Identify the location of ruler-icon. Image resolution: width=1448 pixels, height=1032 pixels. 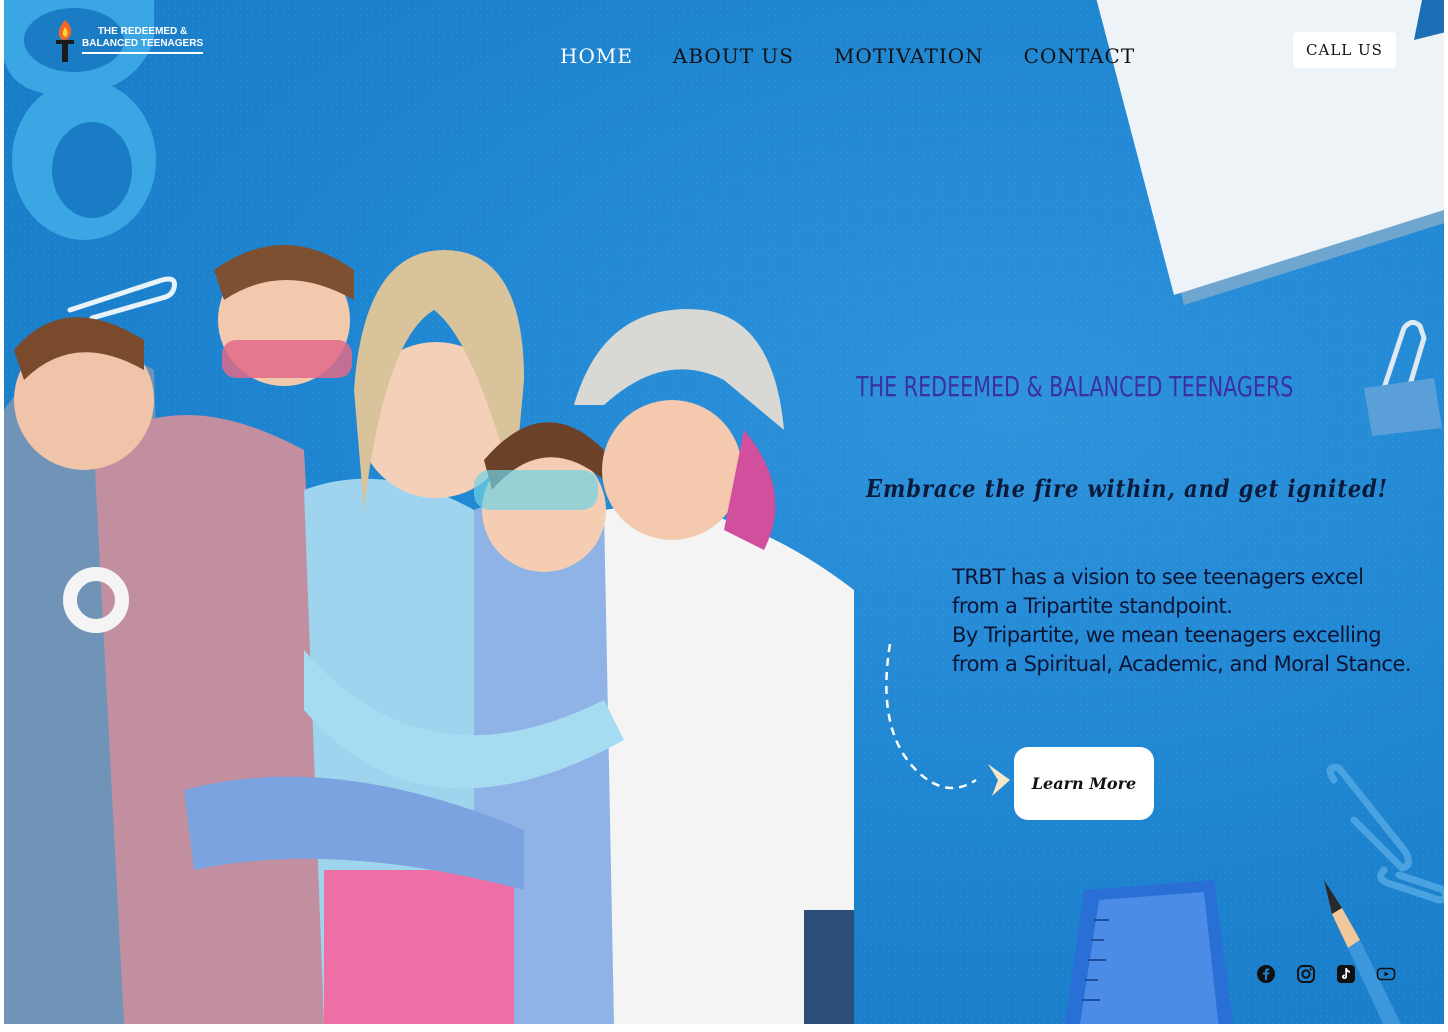
(1149, 952).